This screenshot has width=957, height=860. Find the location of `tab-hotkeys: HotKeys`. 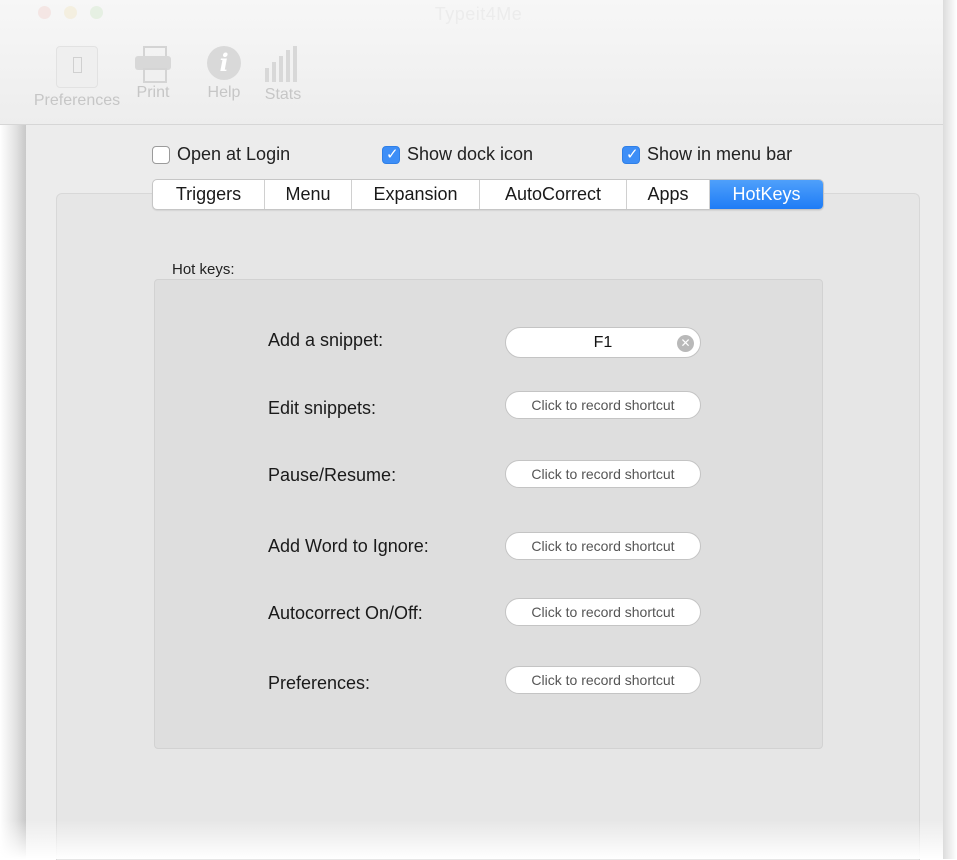

tab-hotkeys: HotKeys is located at coordinates (766, 194).